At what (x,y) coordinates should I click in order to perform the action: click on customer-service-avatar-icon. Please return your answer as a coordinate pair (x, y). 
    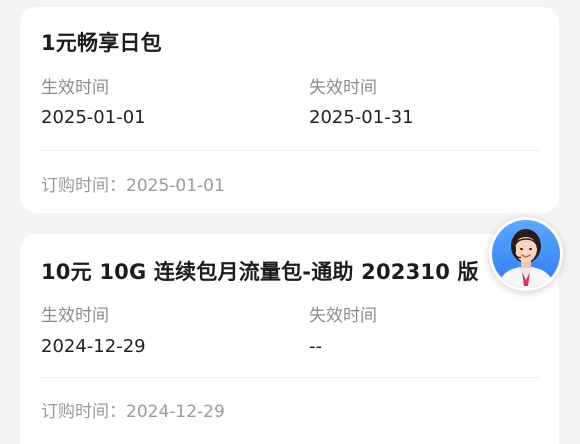
    Looking at the image, I should click on (526, 254).